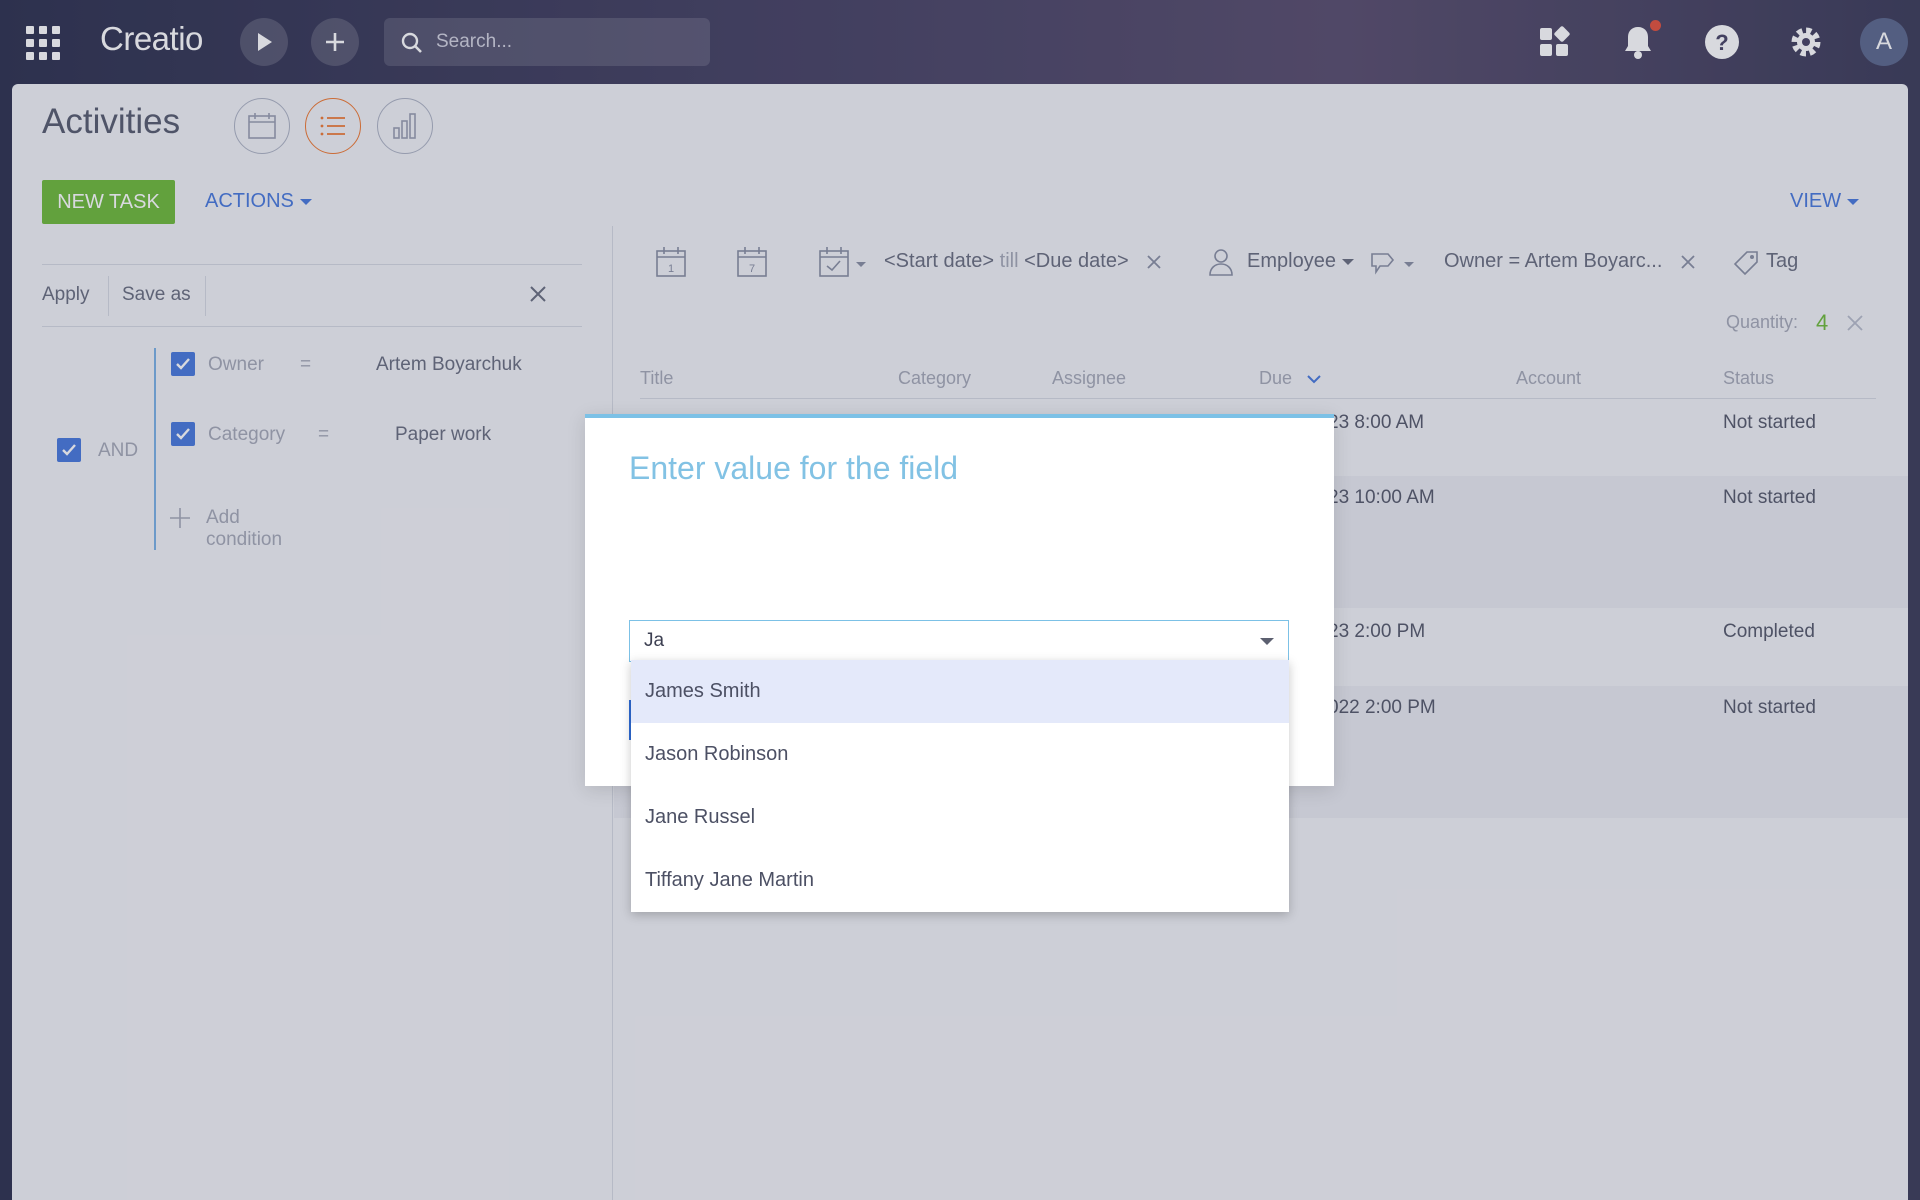 This screenshot has height=1200, width=1920. Describe the element at coordinates (960, 817) in the screenshot. I see `list-item: Jane Russel` at that location.